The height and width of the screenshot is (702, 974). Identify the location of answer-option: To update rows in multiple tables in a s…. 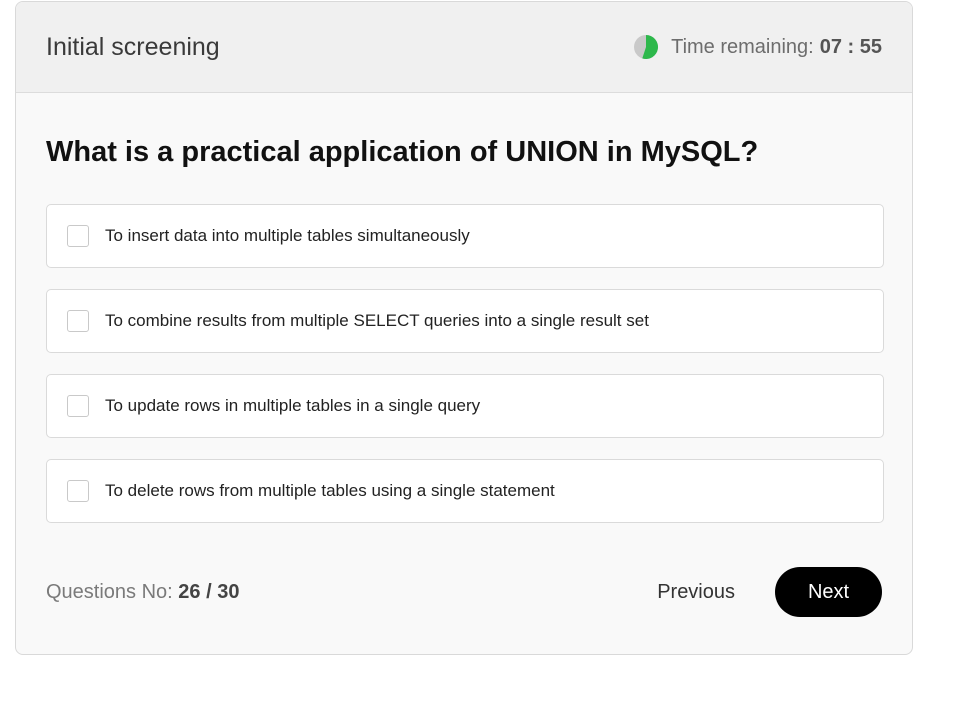
(465, 406).